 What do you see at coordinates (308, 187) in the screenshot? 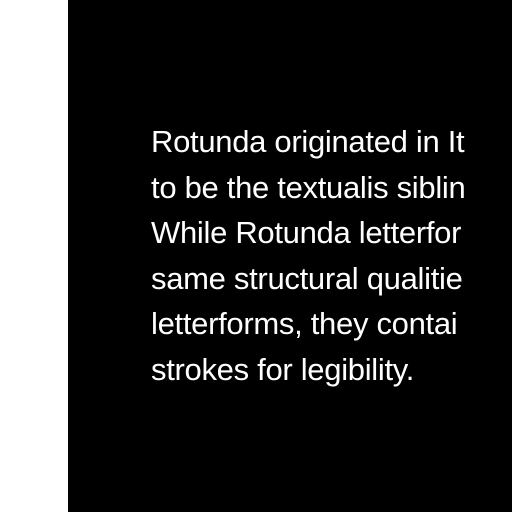
I see `text-line: to be the textualis siblin` at bounding box center [308, 187].